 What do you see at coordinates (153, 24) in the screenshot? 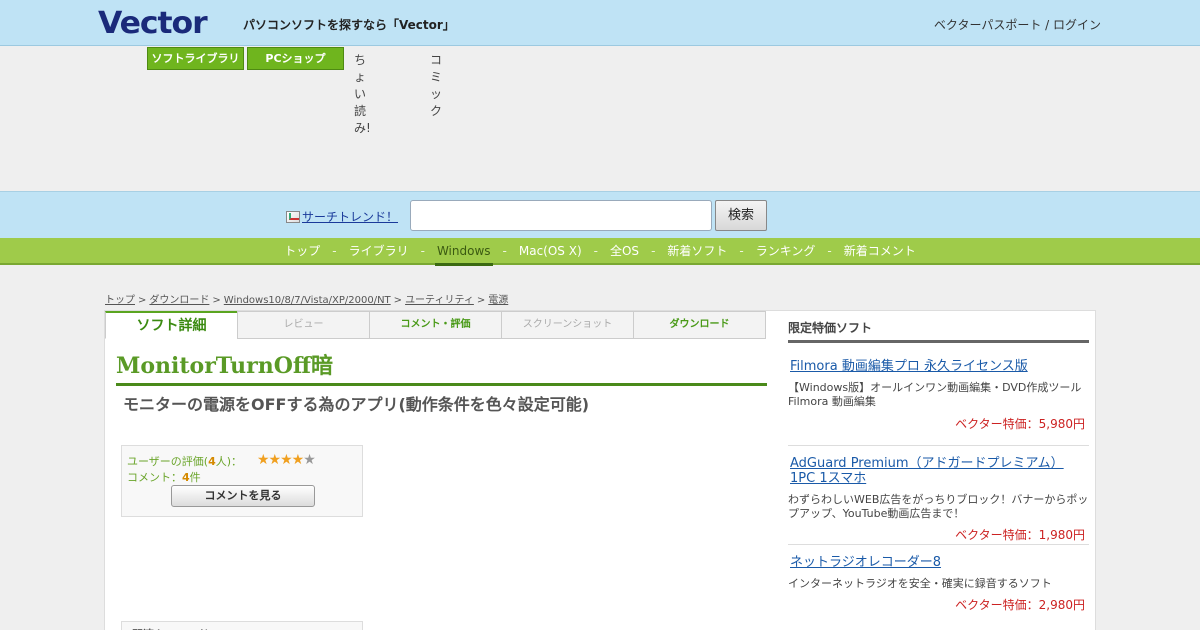
I see `vector-logo: Vector` at bounding box center [153, 24].